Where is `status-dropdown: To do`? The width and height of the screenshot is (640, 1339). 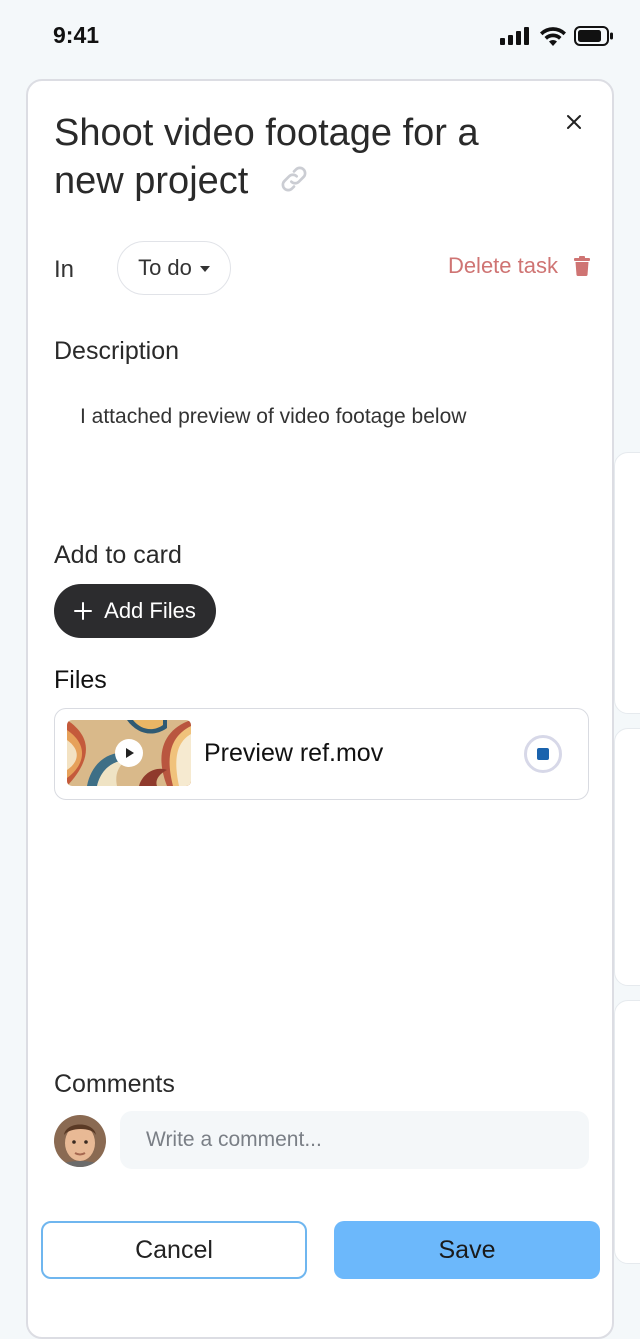
status-dropdown: To do is located at coordinates (174, 268).